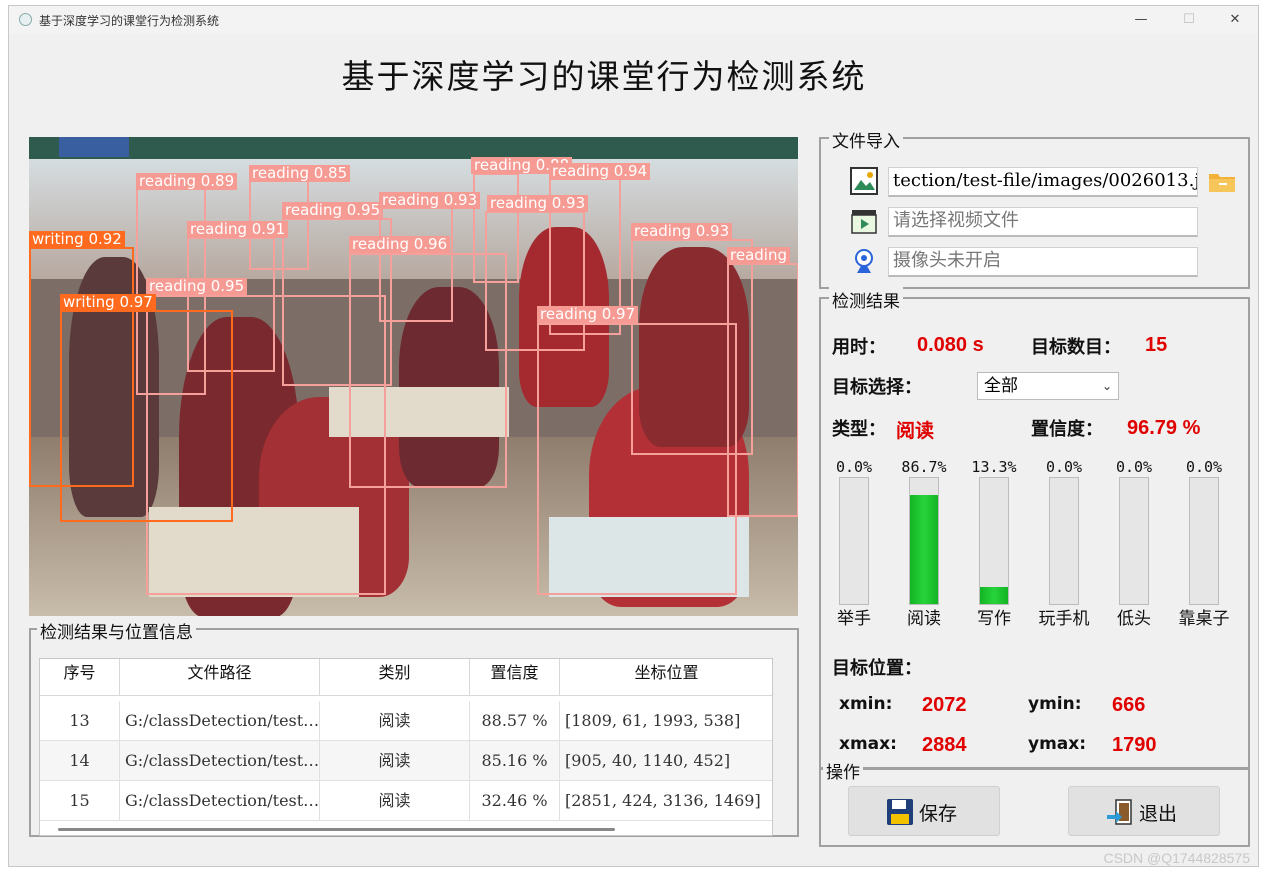 The image size is (1265, 874). Describe the element at coordinates (80, 677) in the screenshot. I see `column-header: 序号` at that location.